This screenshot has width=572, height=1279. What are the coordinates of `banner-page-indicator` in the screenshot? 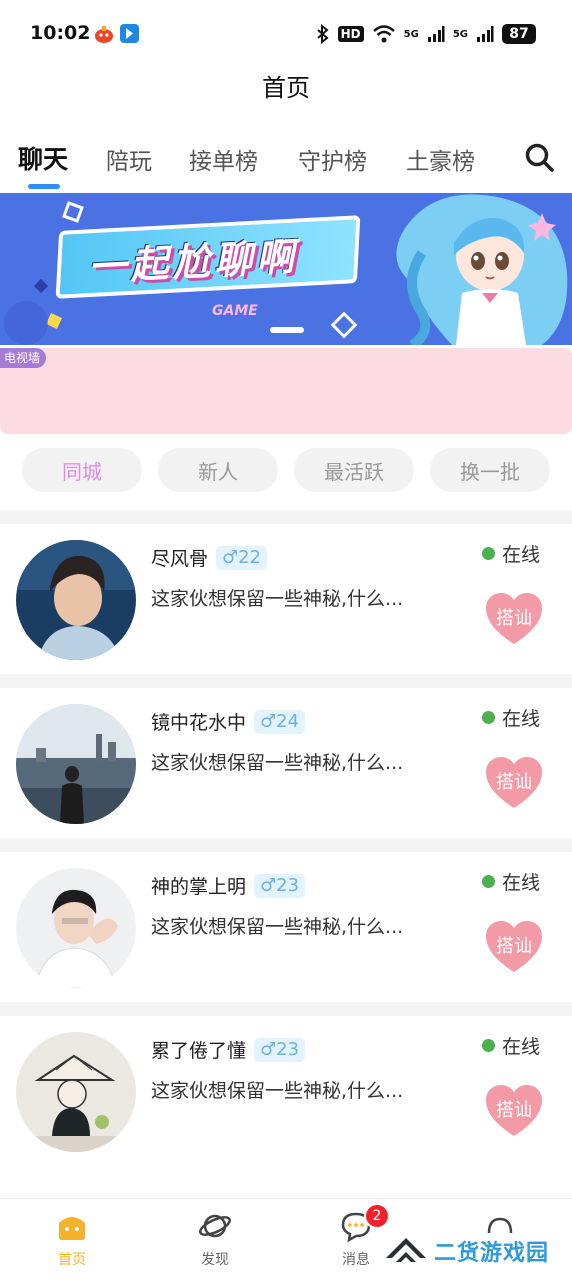 It's located at (287, 330).